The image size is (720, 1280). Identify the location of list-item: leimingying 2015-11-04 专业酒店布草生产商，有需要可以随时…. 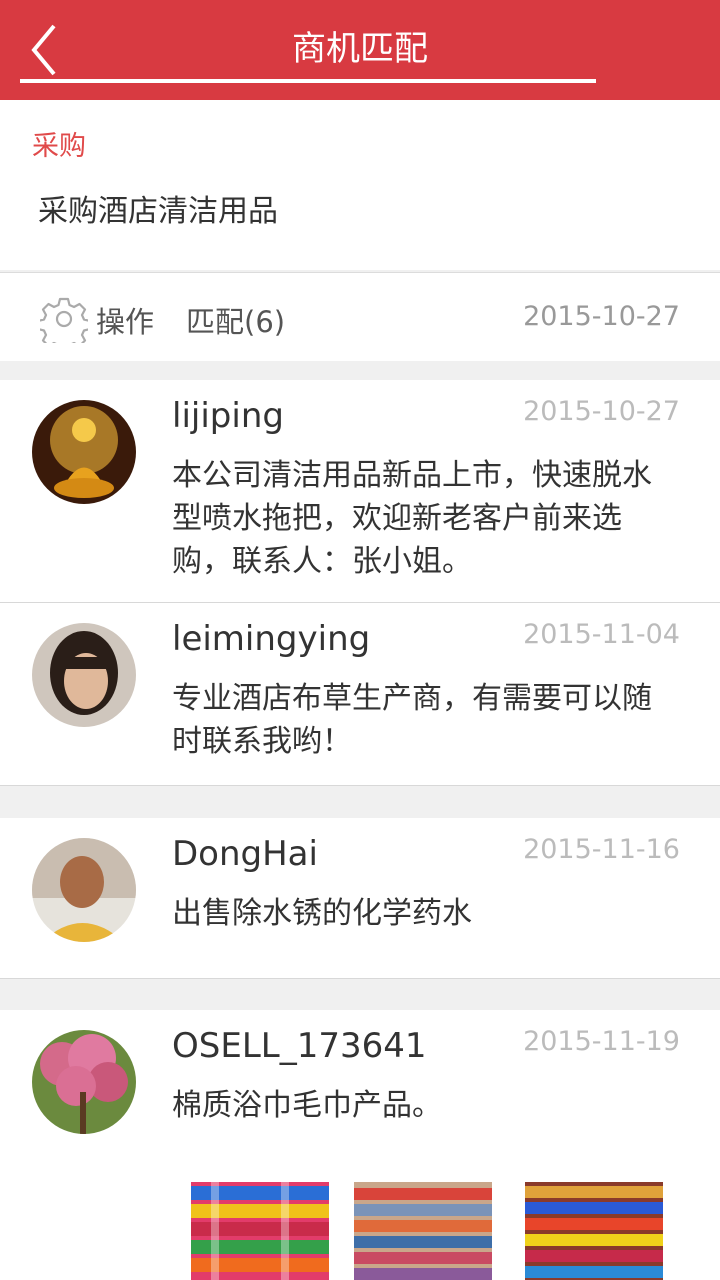
(360, 694).